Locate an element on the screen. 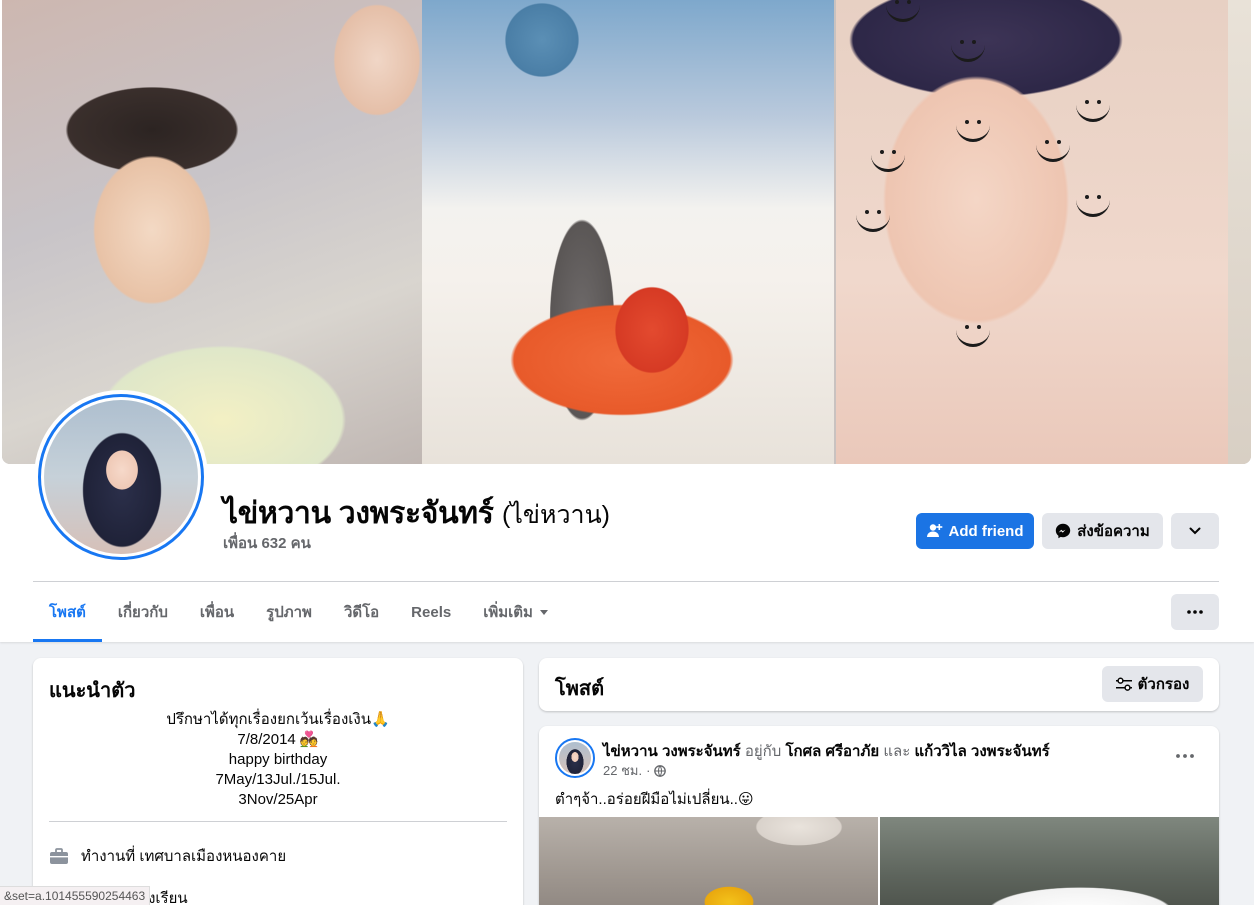 This screenshot has width=1254, height=905. bio-line: 7May/13Jul./15Jul. is located at coordinates (278, 779).